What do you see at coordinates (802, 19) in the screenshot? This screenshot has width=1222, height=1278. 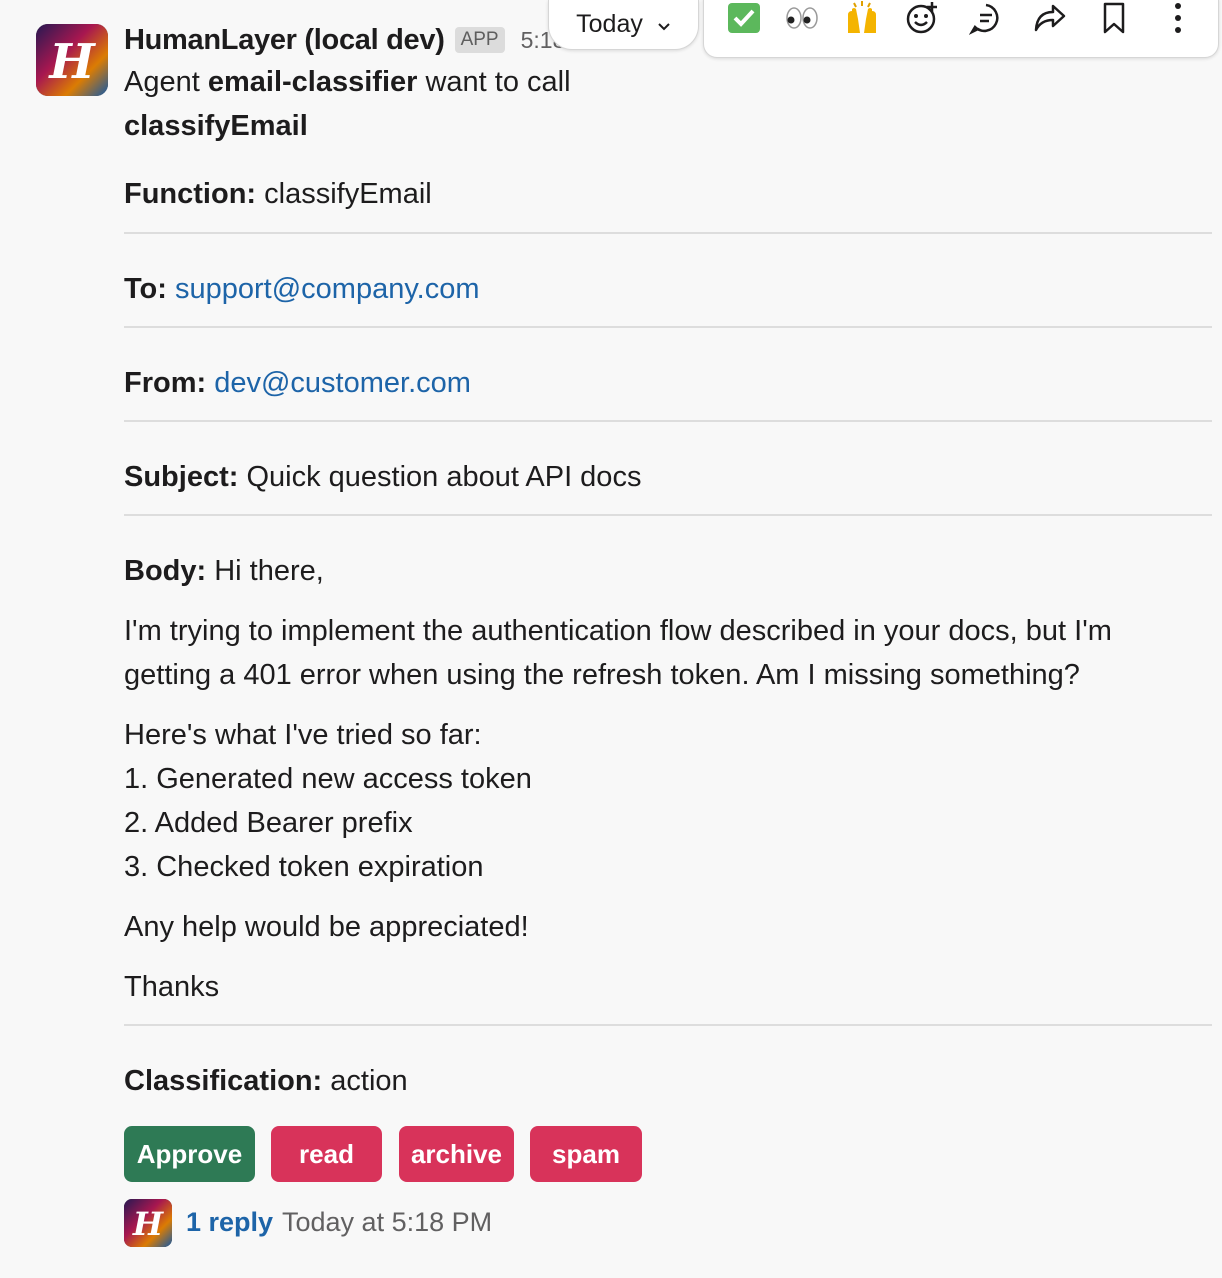 I see `eyes-icon` at bounding box center [802, 19].